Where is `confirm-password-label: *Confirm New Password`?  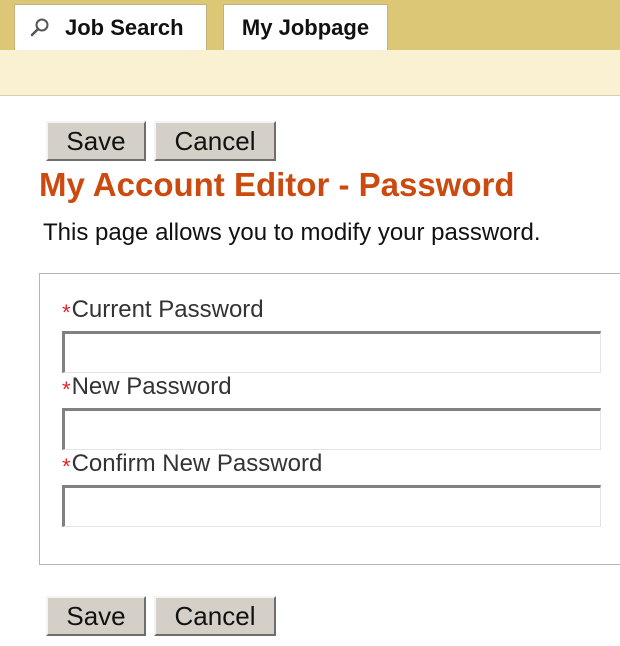 confirm-password-label: *Confirm New Password is located at coordinates (192, 465).